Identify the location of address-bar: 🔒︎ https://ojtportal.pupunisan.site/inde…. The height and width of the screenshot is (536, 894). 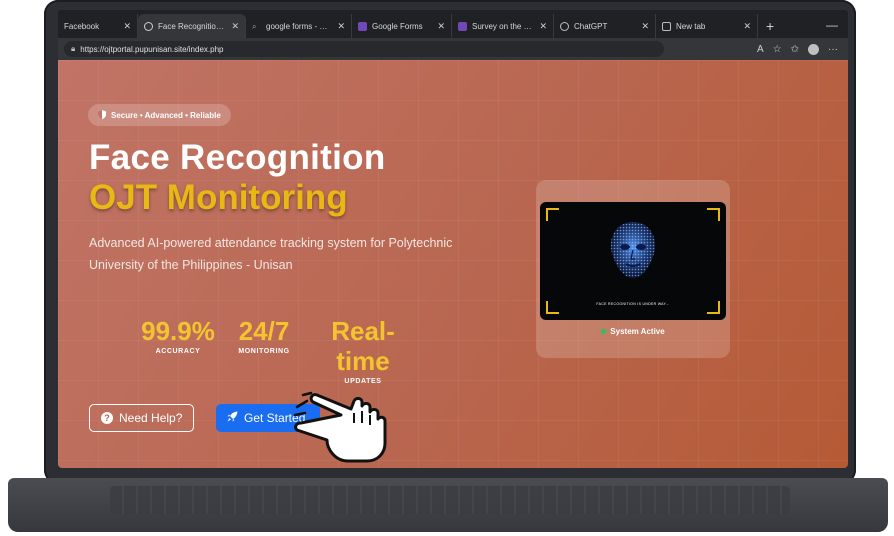
(453, 49).